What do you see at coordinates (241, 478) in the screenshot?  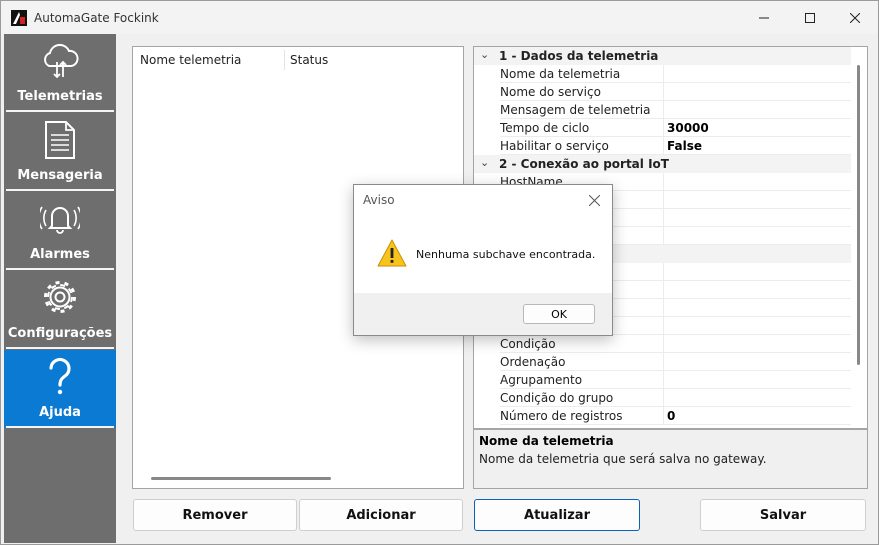 I see `horizontal-scrollbar` at bounding box center [241, 478].